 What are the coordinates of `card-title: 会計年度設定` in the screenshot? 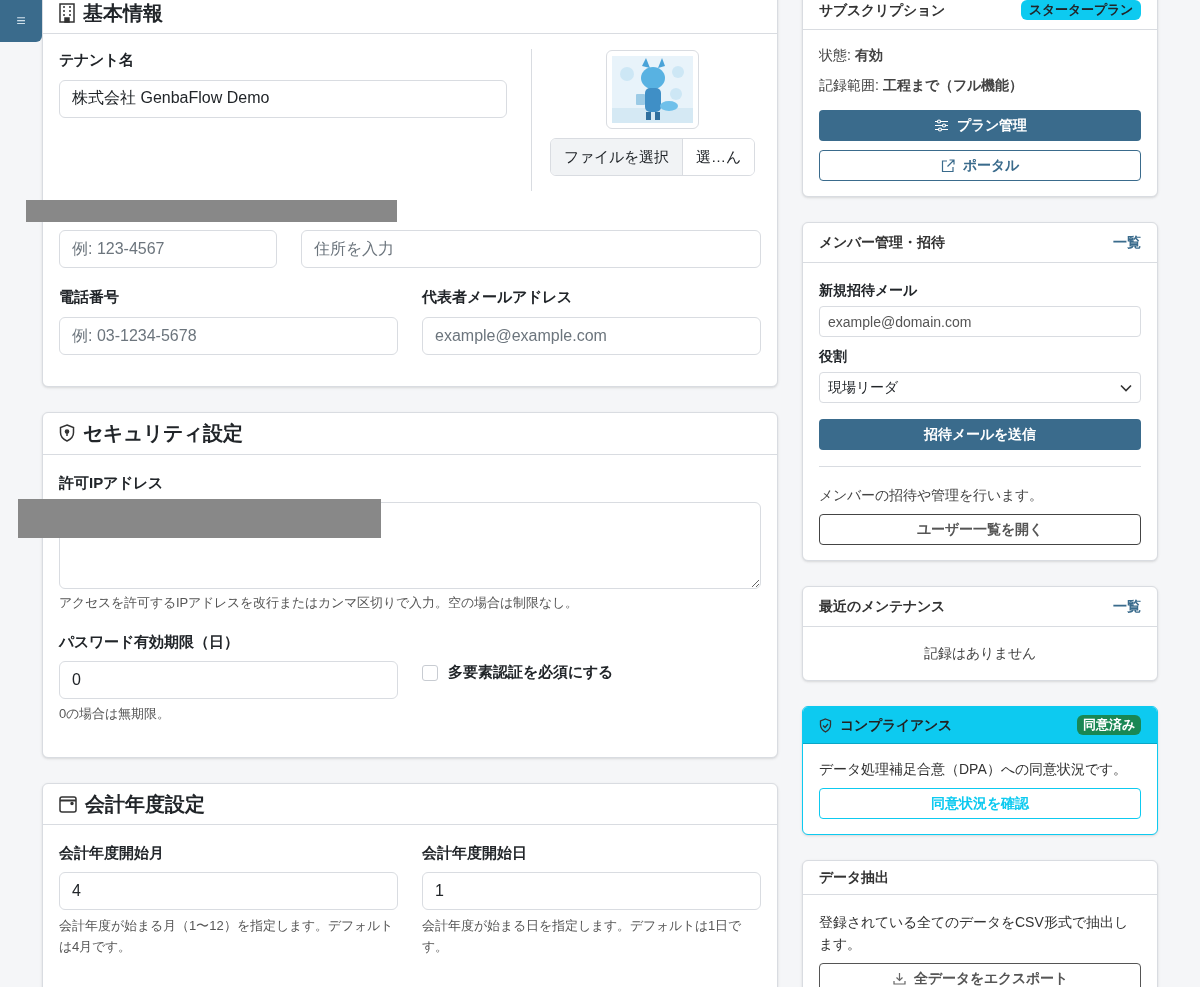 It's located at (145, 804).